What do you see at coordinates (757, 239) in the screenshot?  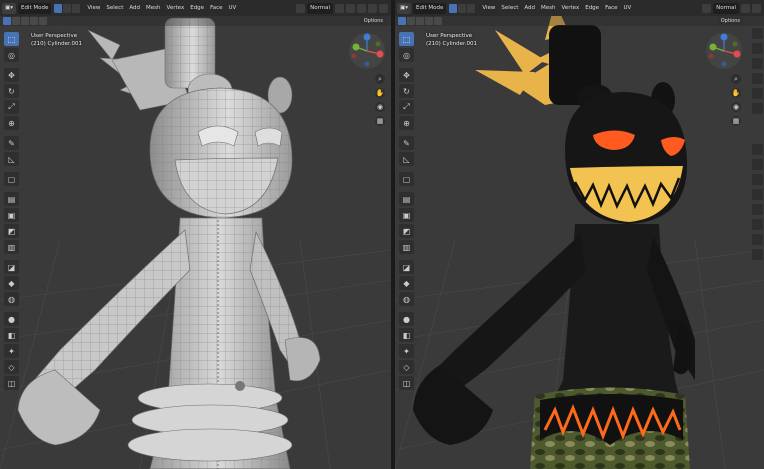 I see `material-tab-icon` at bounding box center [757, 239].